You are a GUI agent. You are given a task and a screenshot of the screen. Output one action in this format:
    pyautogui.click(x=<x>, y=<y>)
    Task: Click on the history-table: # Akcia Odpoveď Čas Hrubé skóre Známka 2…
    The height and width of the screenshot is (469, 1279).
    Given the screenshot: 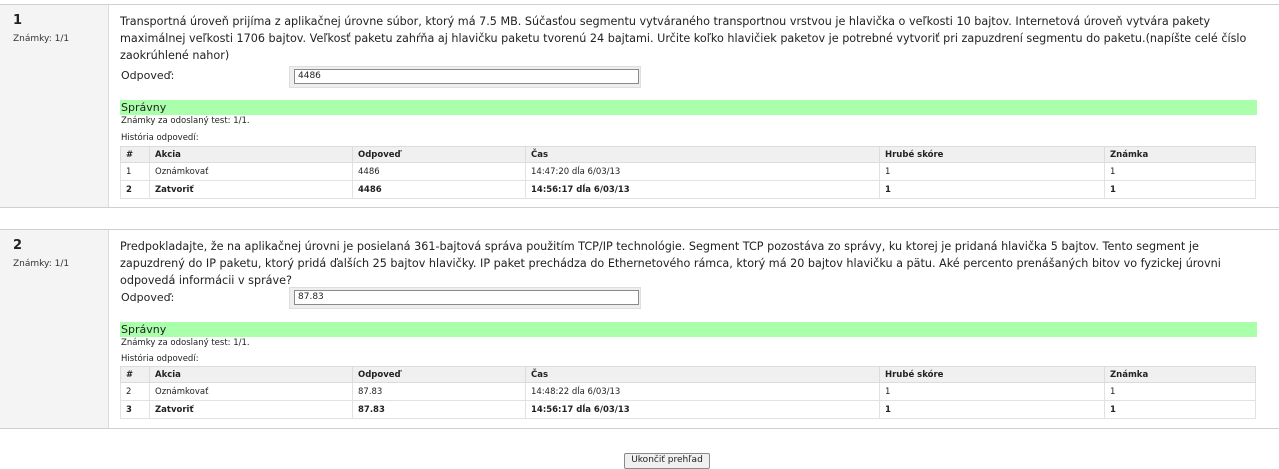 What is the action you would take?
    pyautogui.click(x=688, y=392)
    